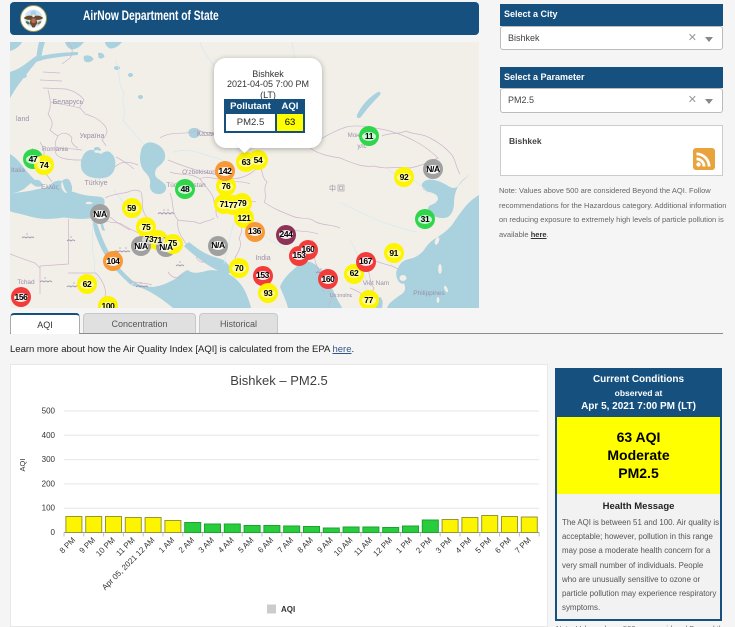 This screenshot has width=735, height=627. What do you see at coordinates (199, 172) in the screenshot?
I see `svg-text: O'zbekiston` at bounding box center [199, 172].